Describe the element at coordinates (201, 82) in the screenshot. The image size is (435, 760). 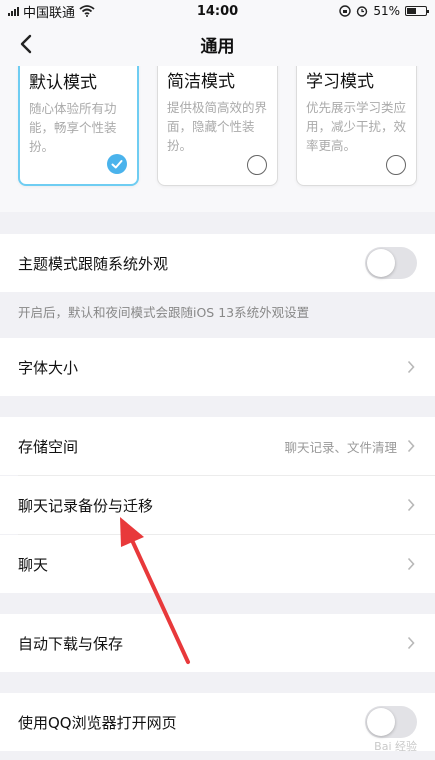
I see `mode-title: 简洁模式` at that location.